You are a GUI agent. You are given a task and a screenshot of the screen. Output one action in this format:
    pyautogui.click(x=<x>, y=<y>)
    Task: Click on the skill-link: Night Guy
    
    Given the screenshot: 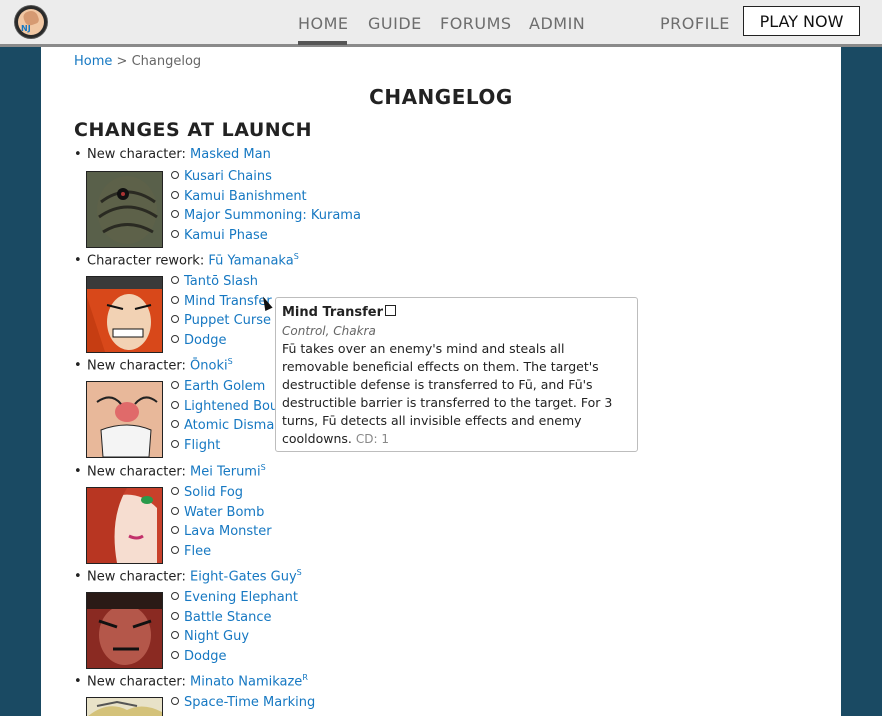 What is the action you would take?
    pyautogui.click(x=216, y=636)
    